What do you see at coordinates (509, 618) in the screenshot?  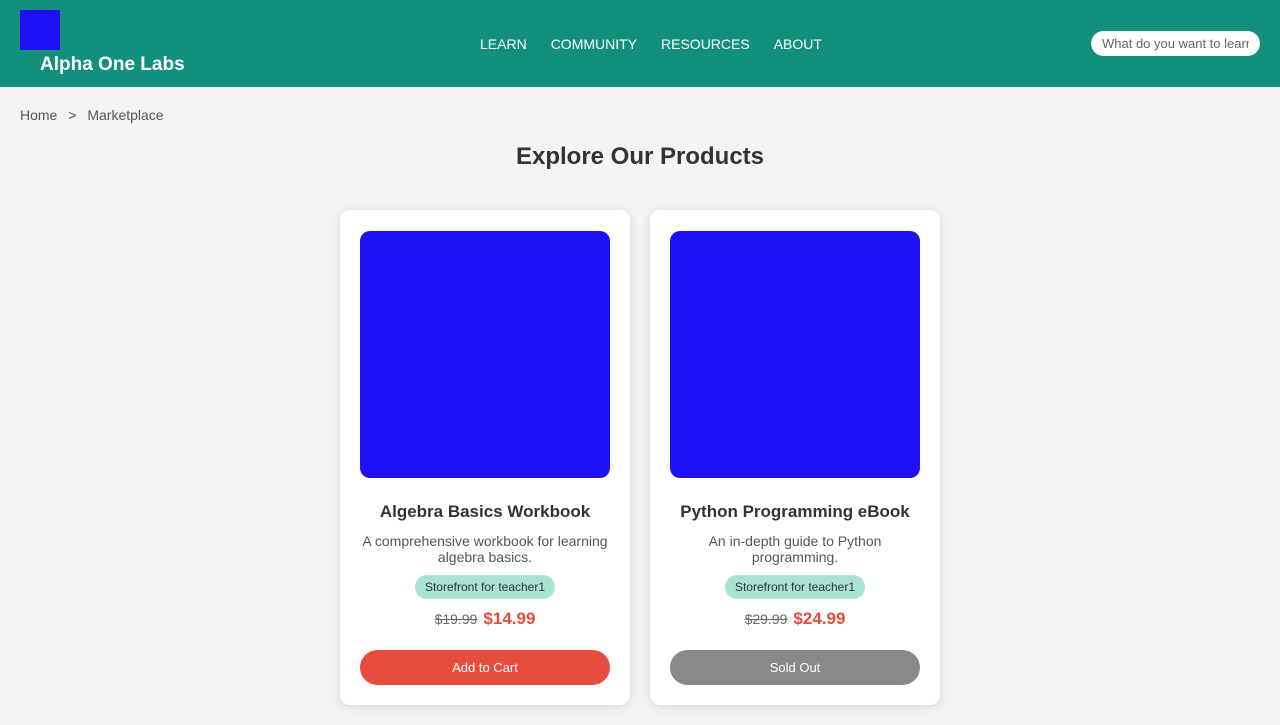 I see `sale-price: $14.99` at bounding box center [509, 618].